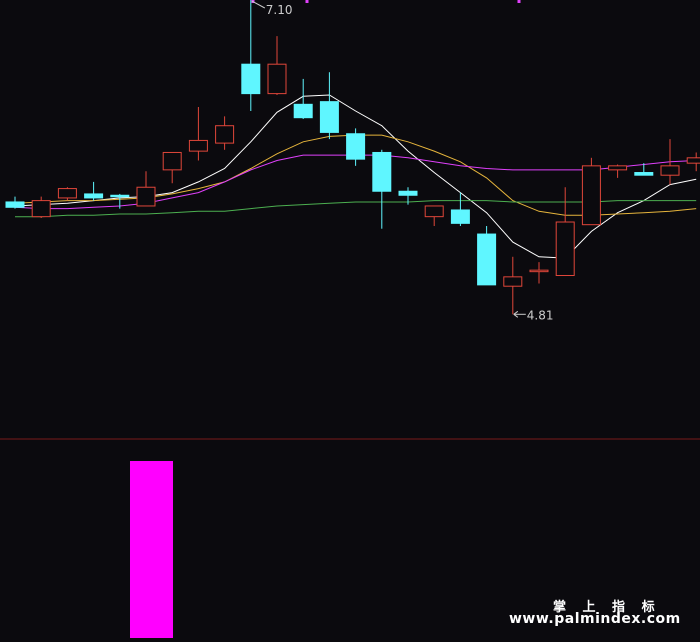 The width and height of the screenshot is (700, 642). I want to click on indicator-bar, so click(151, 549).